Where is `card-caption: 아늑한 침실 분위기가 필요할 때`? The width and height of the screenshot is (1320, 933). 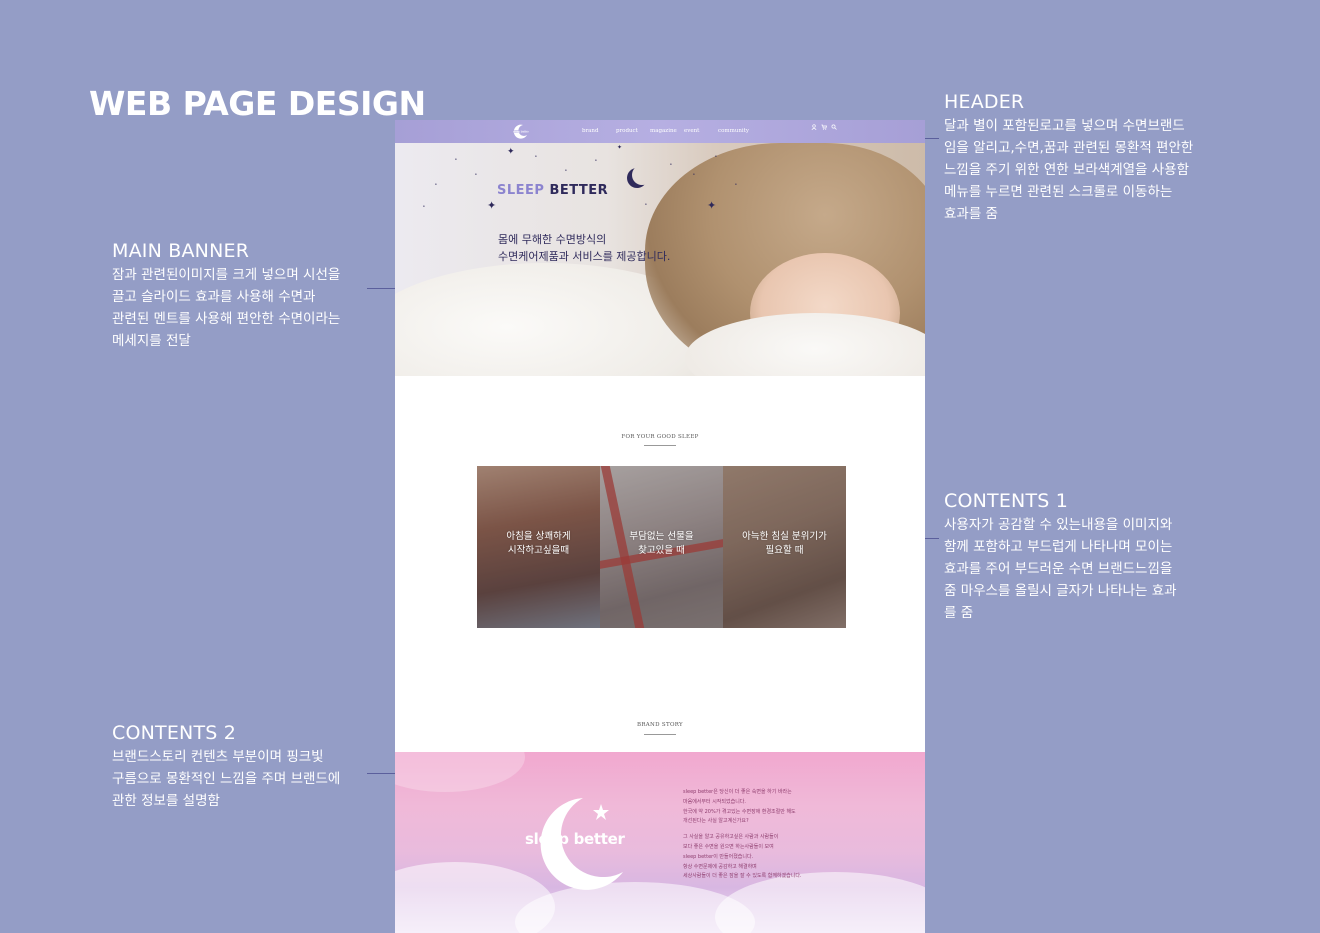 card-caption: 아늑한 침실 분위기가 필요할 때 is located at coordinates (784, 544).